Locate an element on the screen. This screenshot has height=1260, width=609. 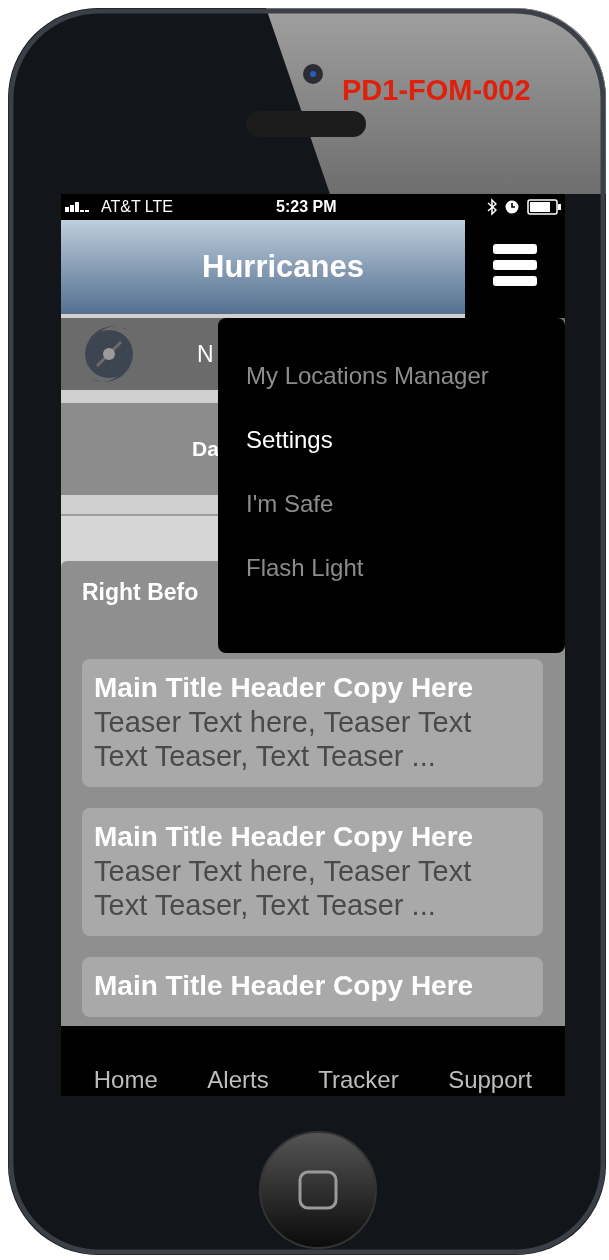
camera-icon is located at coordinates (313, 74).